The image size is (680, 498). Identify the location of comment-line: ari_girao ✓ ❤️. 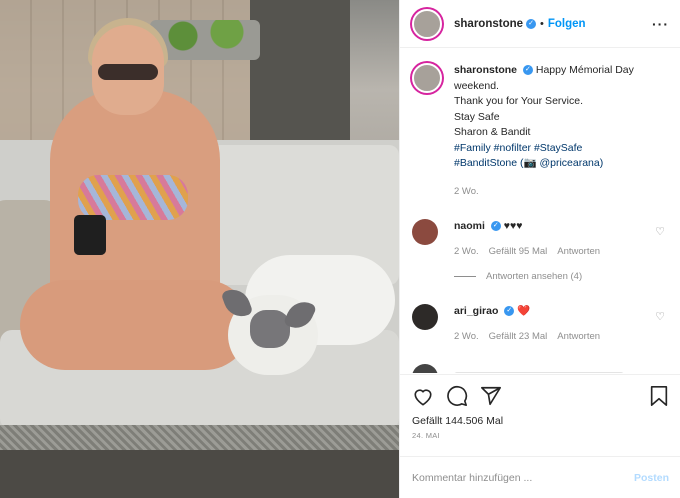
(527, 311).